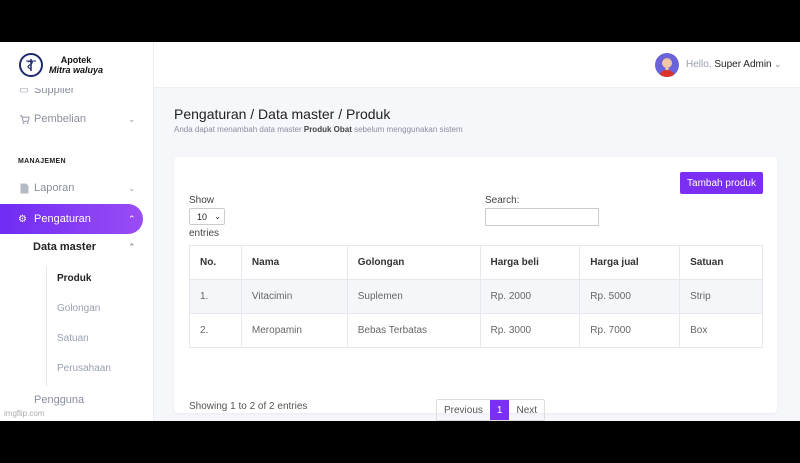 The width and height of the screenshot is (800, 463). I want to click on sidebar-item-laporan: Laporan ⌄, so click(76, 188).